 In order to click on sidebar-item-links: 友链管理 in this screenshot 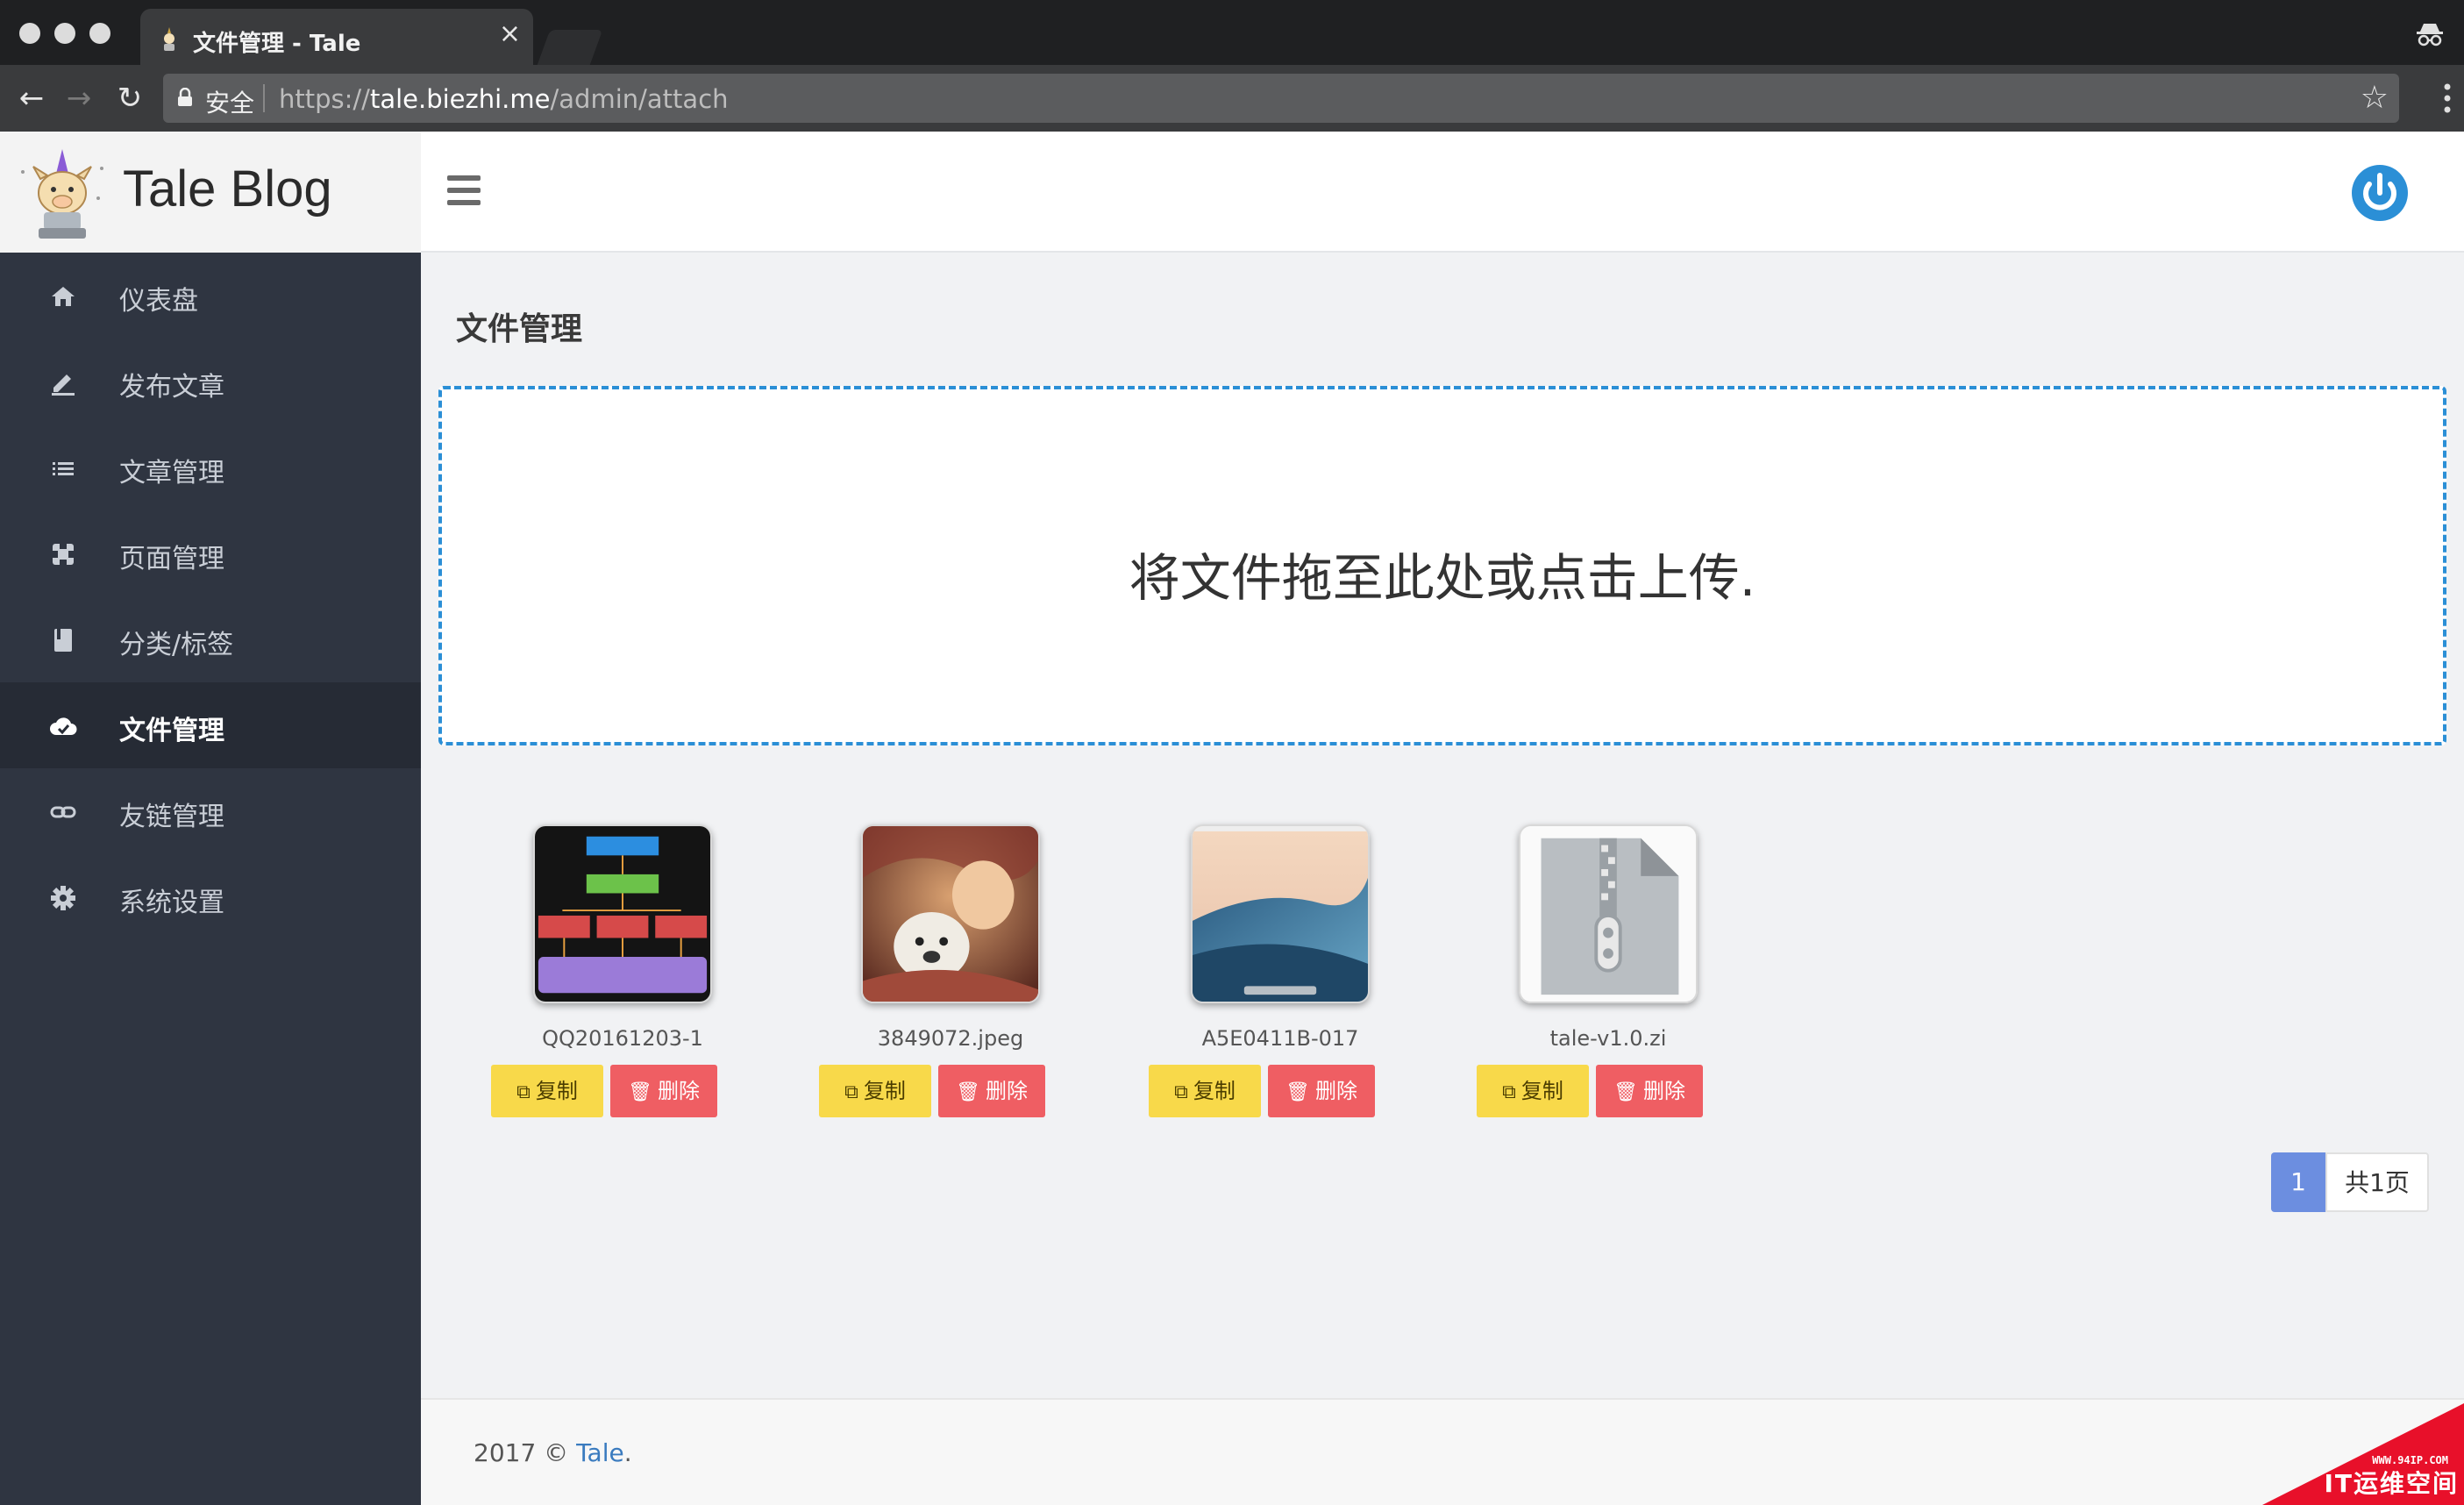, I will do `click(211, 811)`.